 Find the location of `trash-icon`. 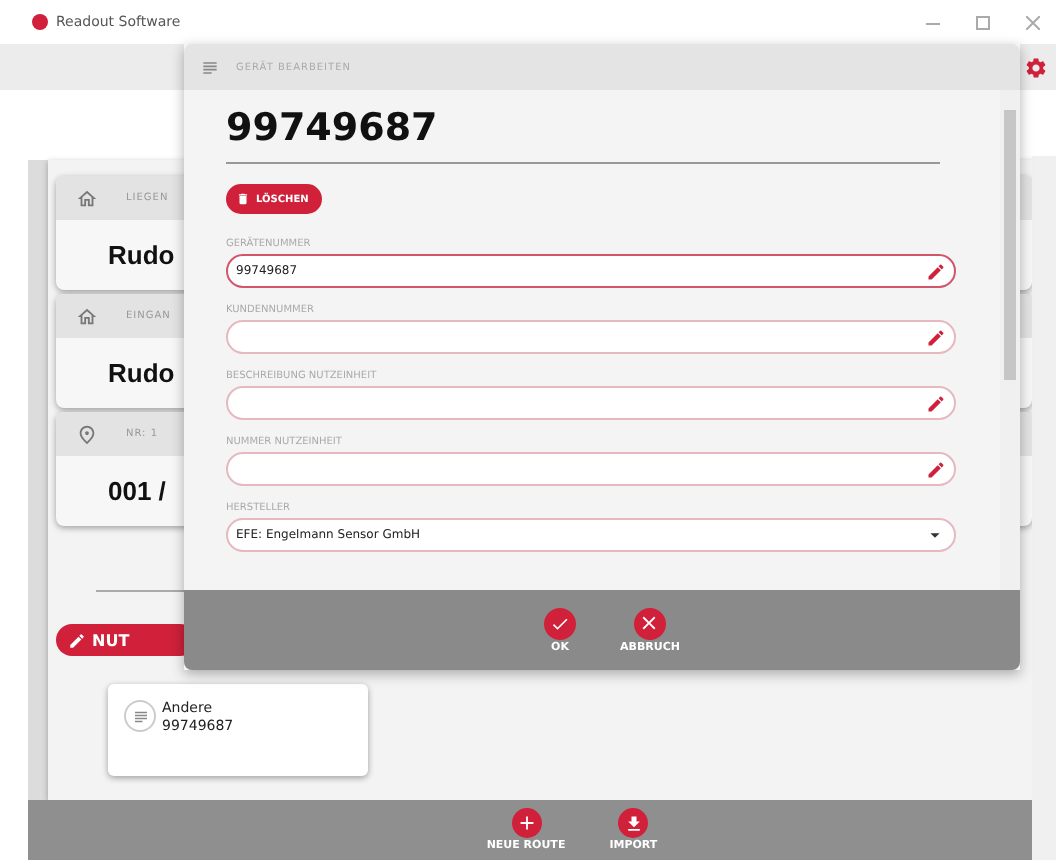

trash-icon is located at coordinates (243, 199).